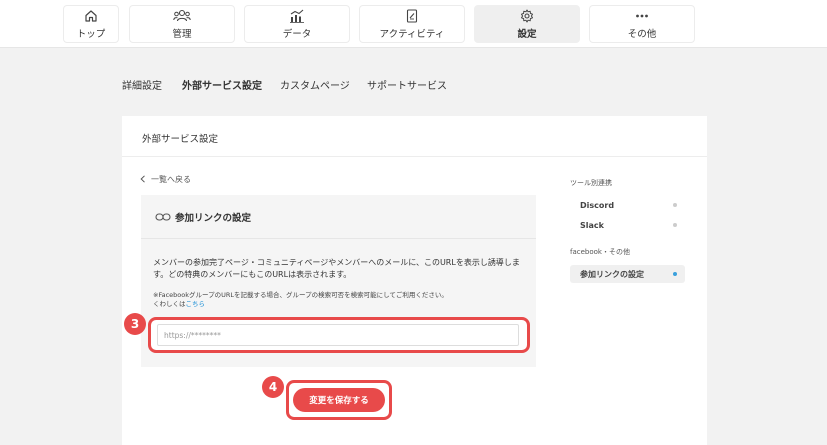  I want to click on document-icon, so click(412, 15).